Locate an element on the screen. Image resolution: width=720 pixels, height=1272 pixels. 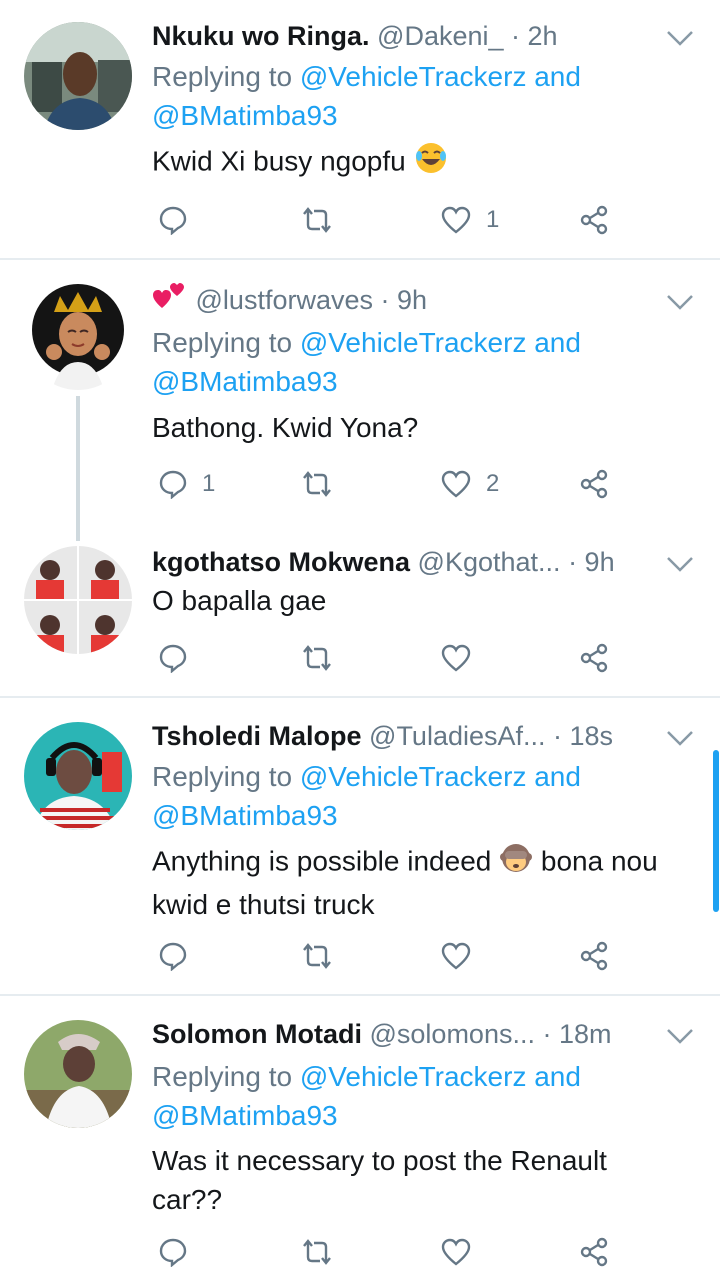
tweet-text: Bathong. Kwid Yona? is located at coordinates (432, 427).